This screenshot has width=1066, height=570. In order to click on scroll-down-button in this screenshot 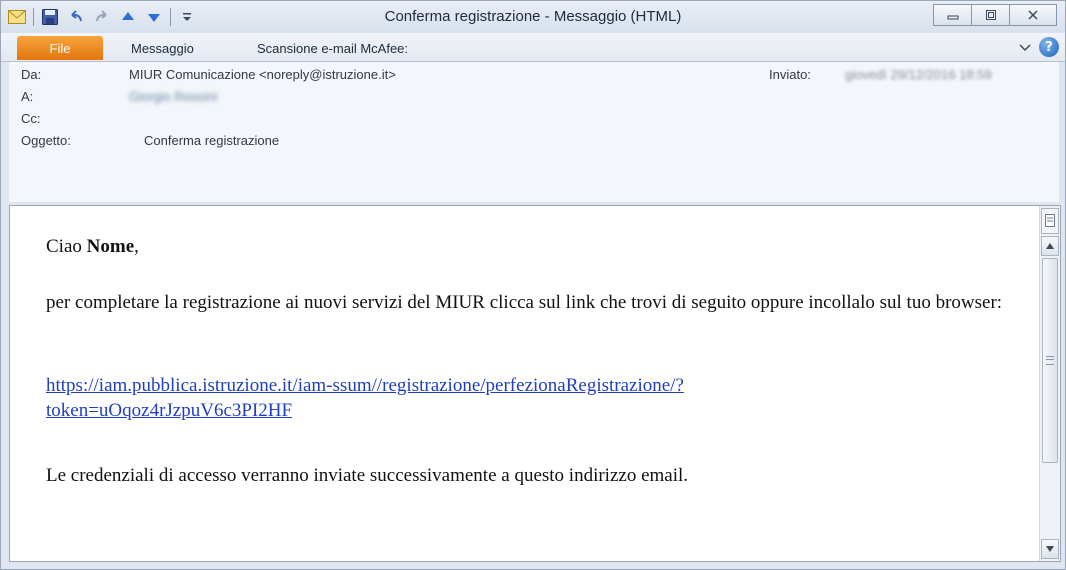, I will do `click(1050, 549)`.